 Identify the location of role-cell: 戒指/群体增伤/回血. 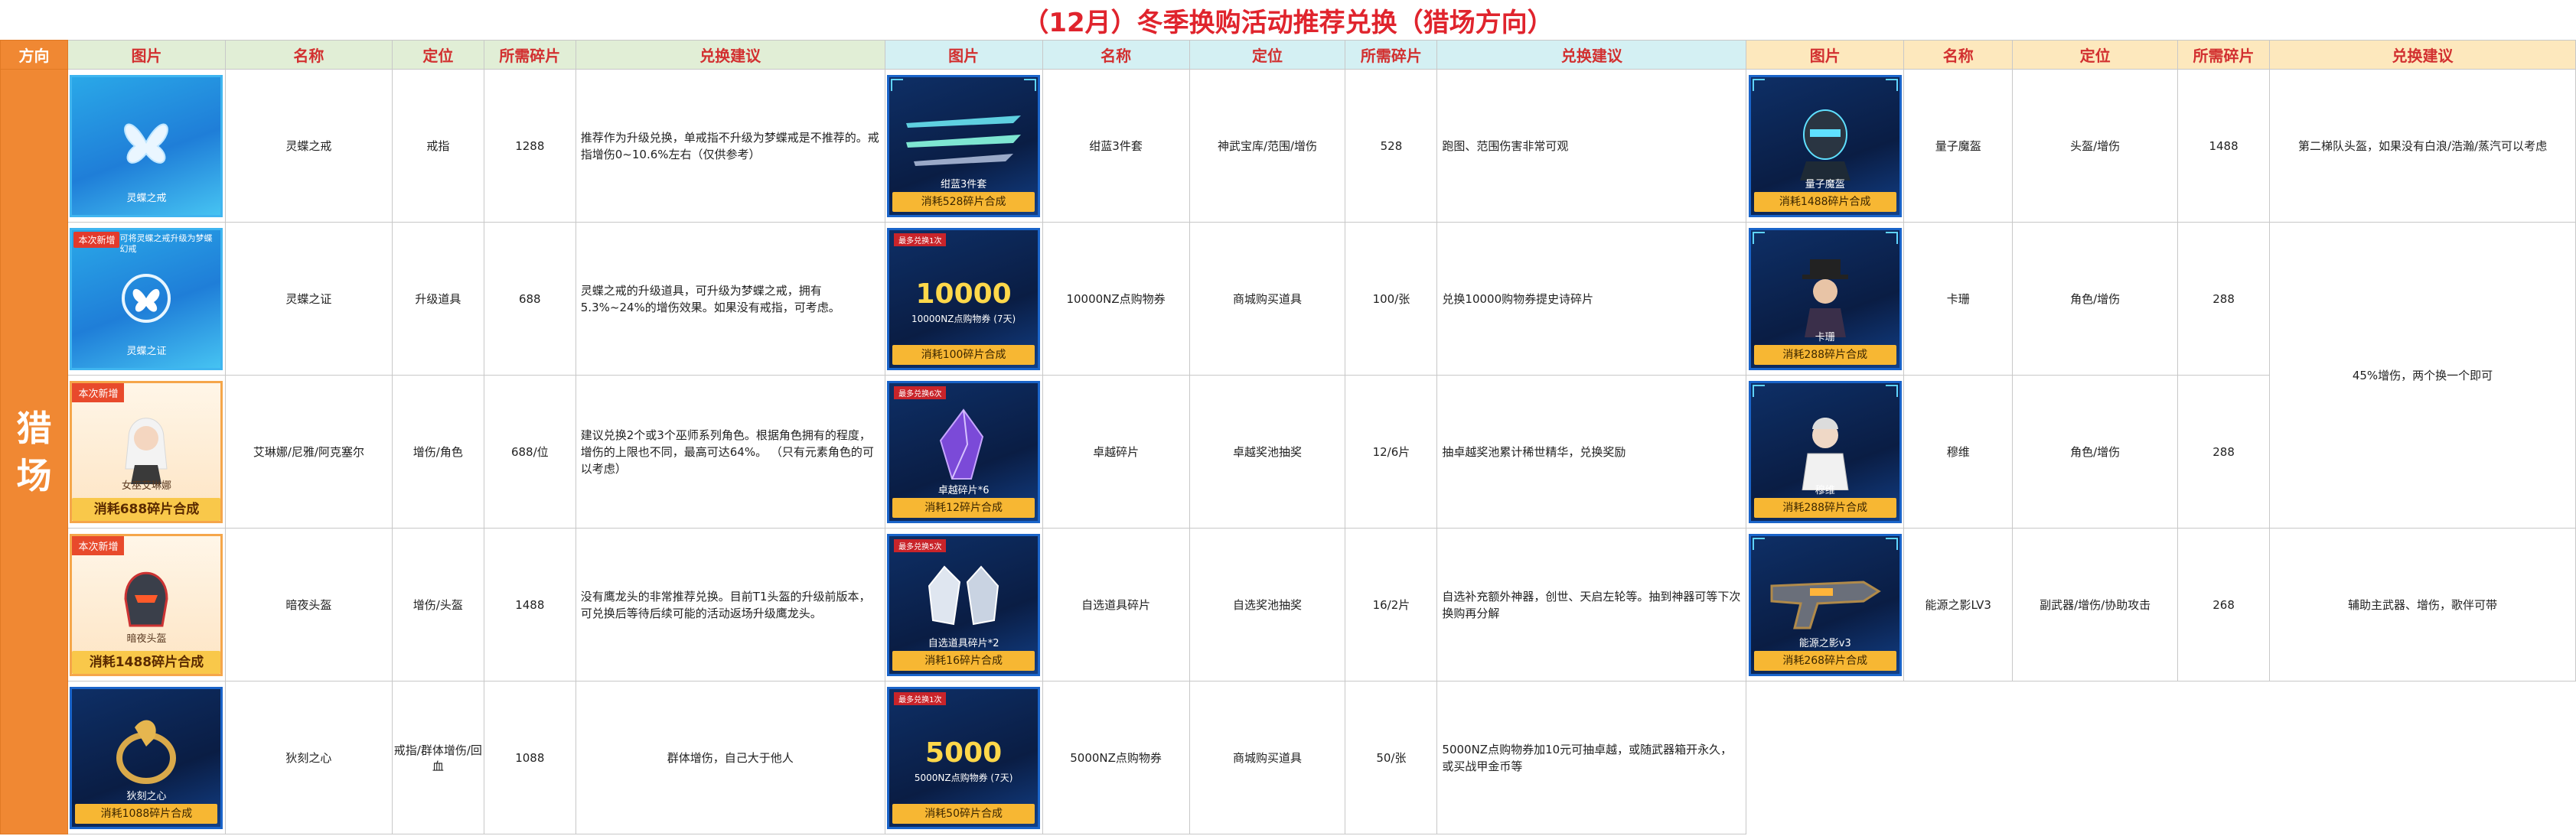
(437, 757).